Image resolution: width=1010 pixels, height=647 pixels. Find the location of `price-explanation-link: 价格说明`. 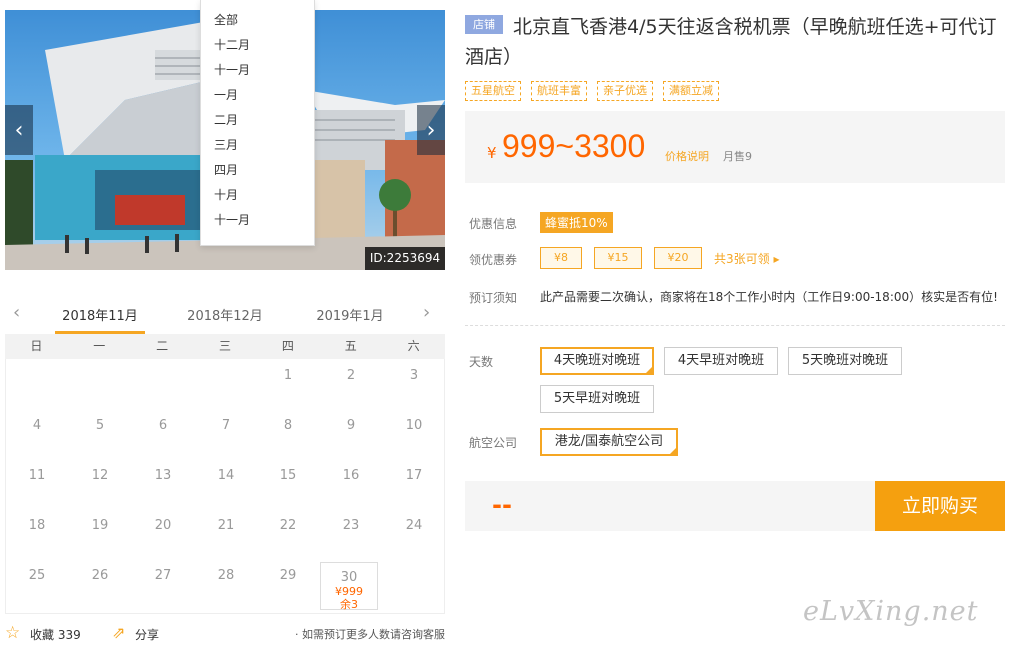

price-explanation-link: 价格说明 is located at coordinates (687, 156).